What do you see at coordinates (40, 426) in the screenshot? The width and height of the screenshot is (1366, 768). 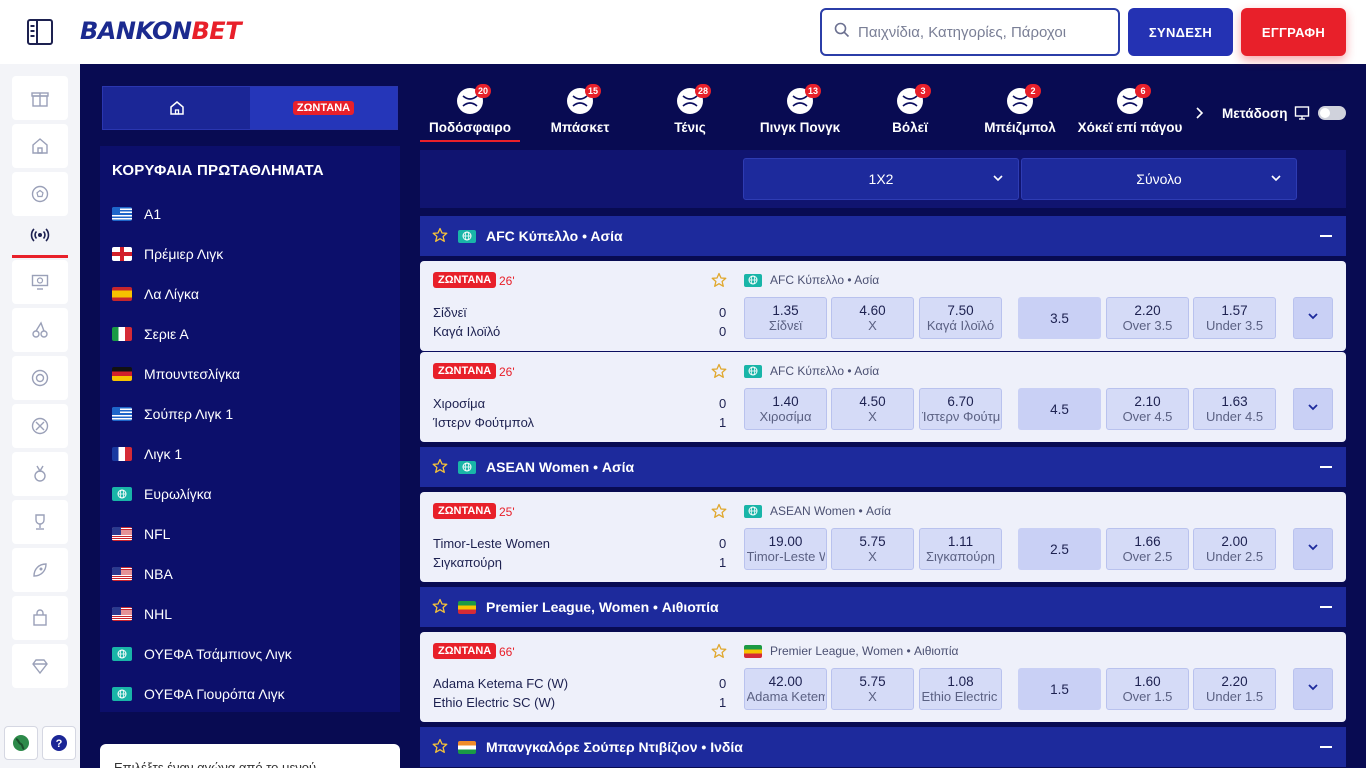 I see `poker-chip-icon` at bounding box center [40, 426].